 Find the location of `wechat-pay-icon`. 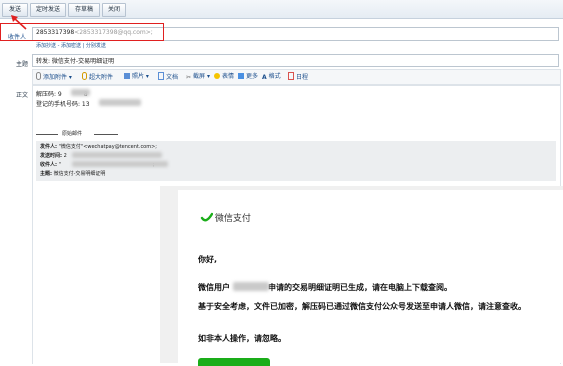

wechat-pay-icon is located at coordinates (207, 217).